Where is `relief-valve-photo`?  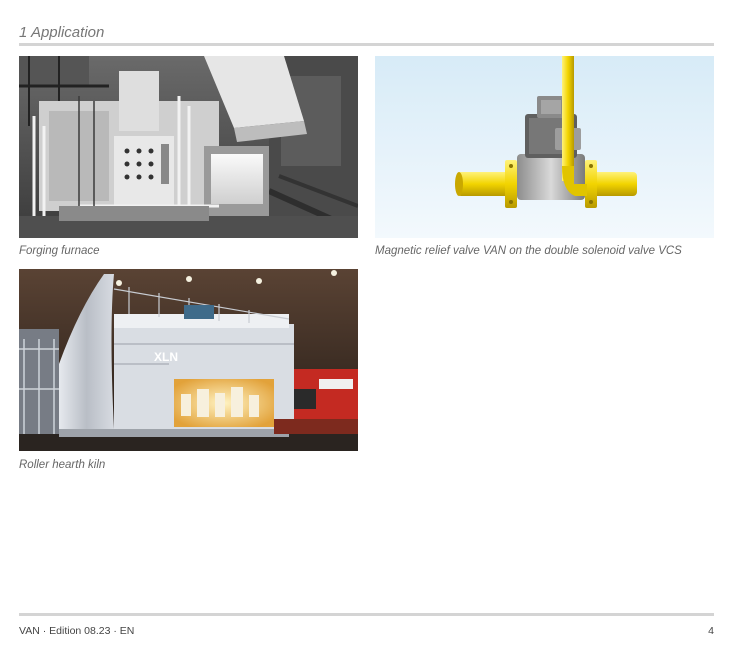
relief-valve-photo is located at coordinates (544, 147).